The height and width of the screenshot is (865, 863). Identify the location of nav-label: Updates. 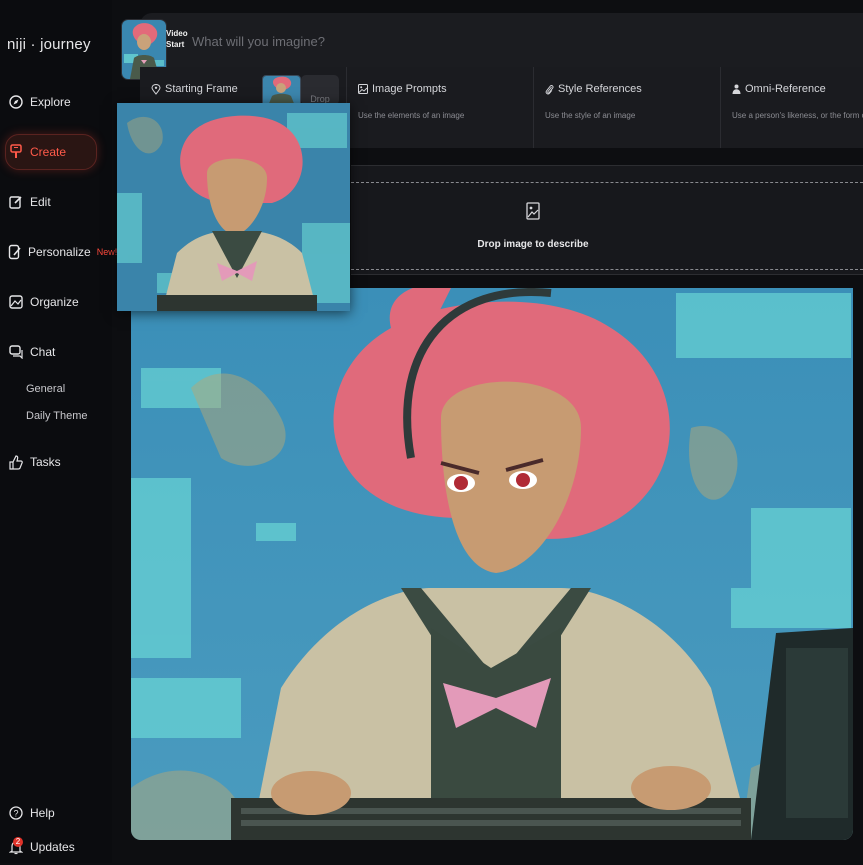
(52, 847).